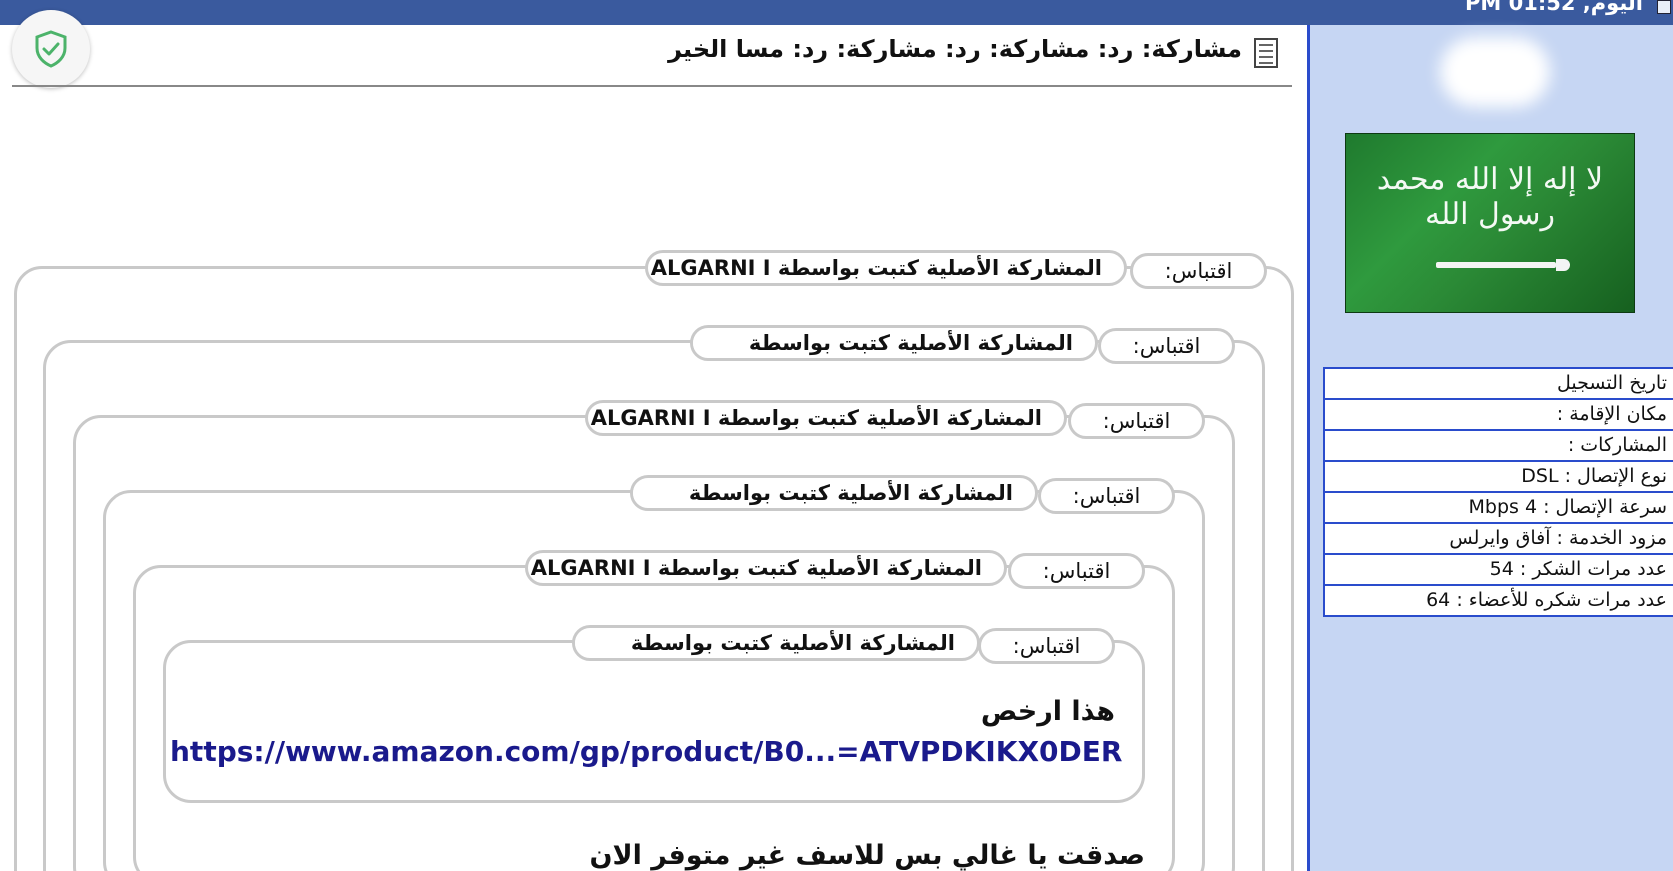 This screenshot has width=1673, height=871. What do you see at coordinates (1490, 197) in the screenshot?
I see `flag-inscription: لا إله إلا الله محمد رسول الله` at bounding box center [1490, 197].